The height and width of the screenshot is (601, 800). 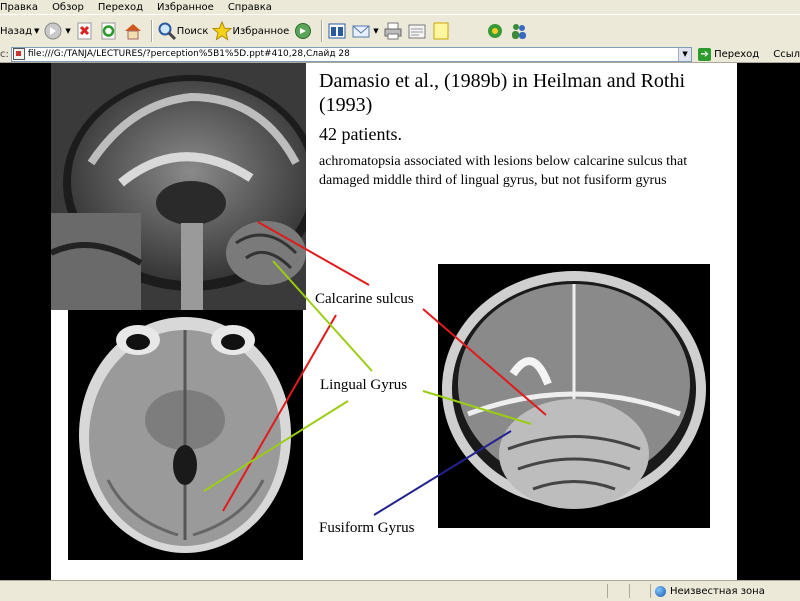 I want to click on search-button: Поиск, so click(x=183, y=31).